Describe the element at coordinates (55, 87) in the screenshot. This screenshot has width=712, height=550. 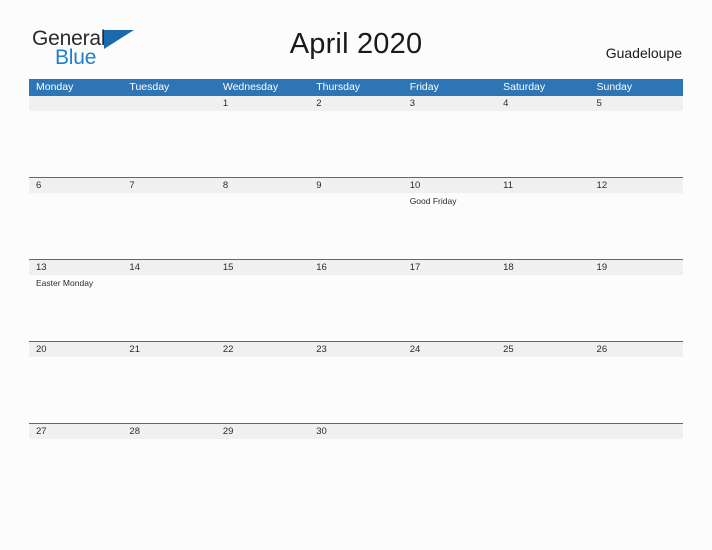
I see `weekday-header-monday: Monday` at that location.